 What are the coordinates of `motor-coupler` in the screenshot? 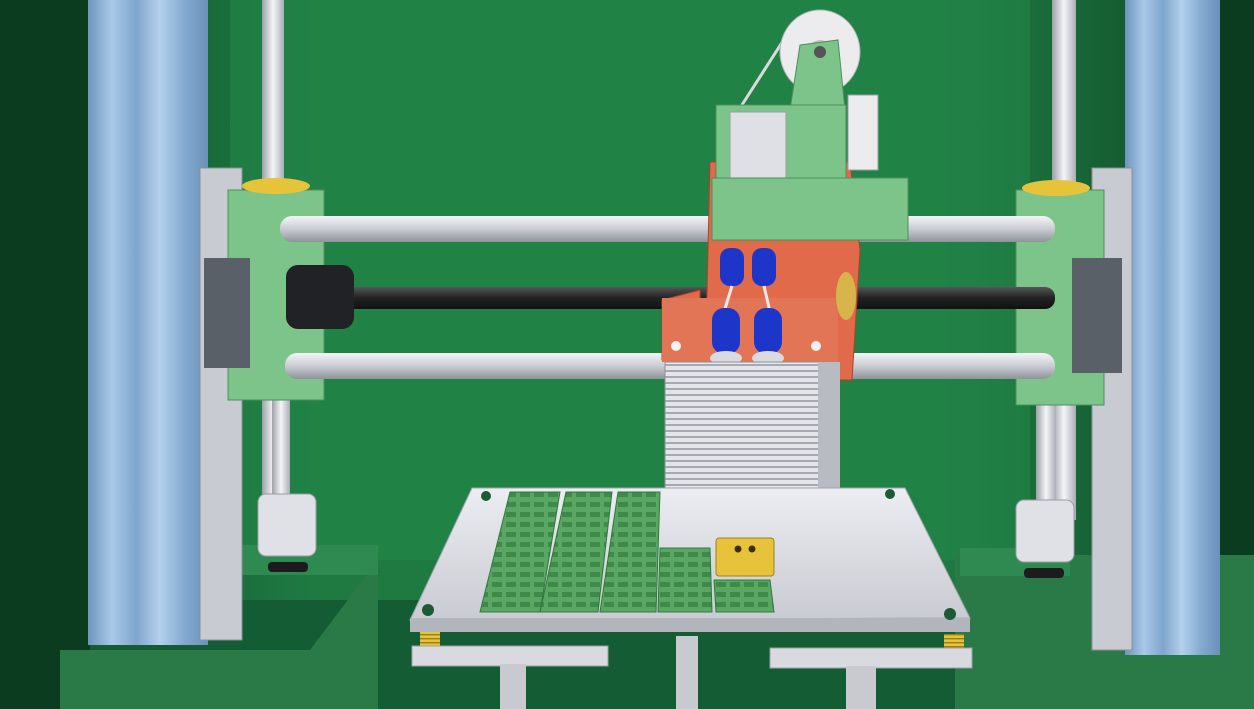 It's located at (320, 297).